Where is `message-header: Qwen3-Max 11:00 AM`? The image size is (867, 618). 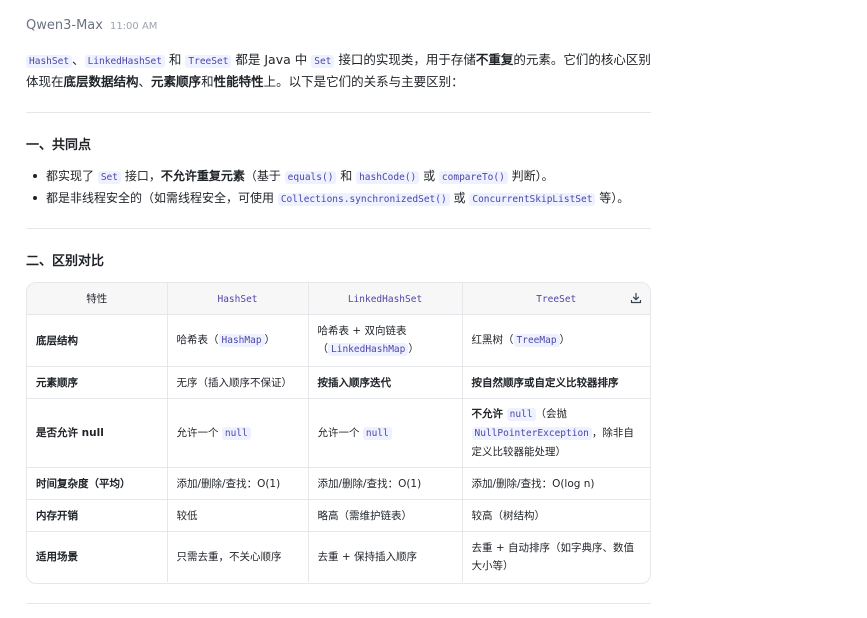 message-header: Qwen3-Max 11:00 AM is located at coordinates (91, 25).